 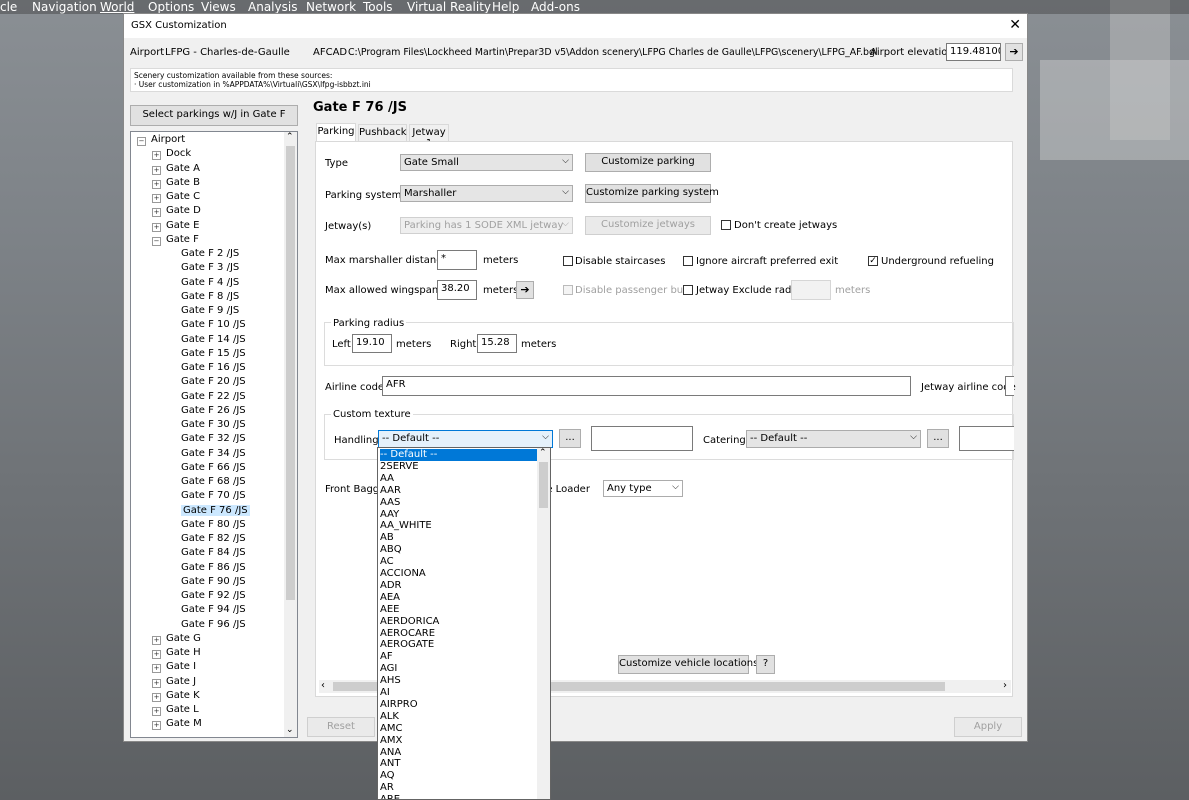 I want to click on tree-item-parking: Gate F 86 /JS, so click(x=213, y=567).